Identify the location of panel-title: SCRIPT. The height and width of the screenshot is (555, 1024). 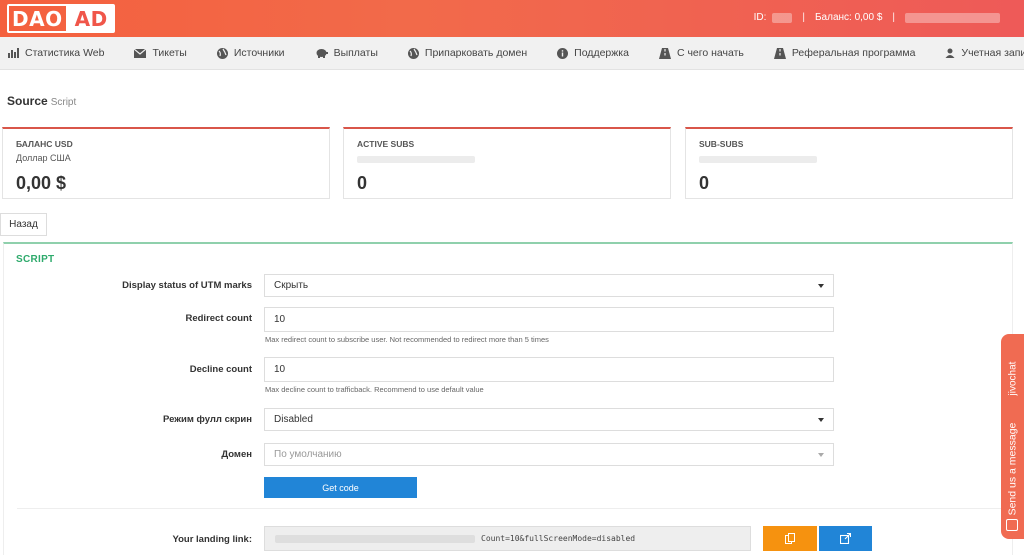
(35, 259).